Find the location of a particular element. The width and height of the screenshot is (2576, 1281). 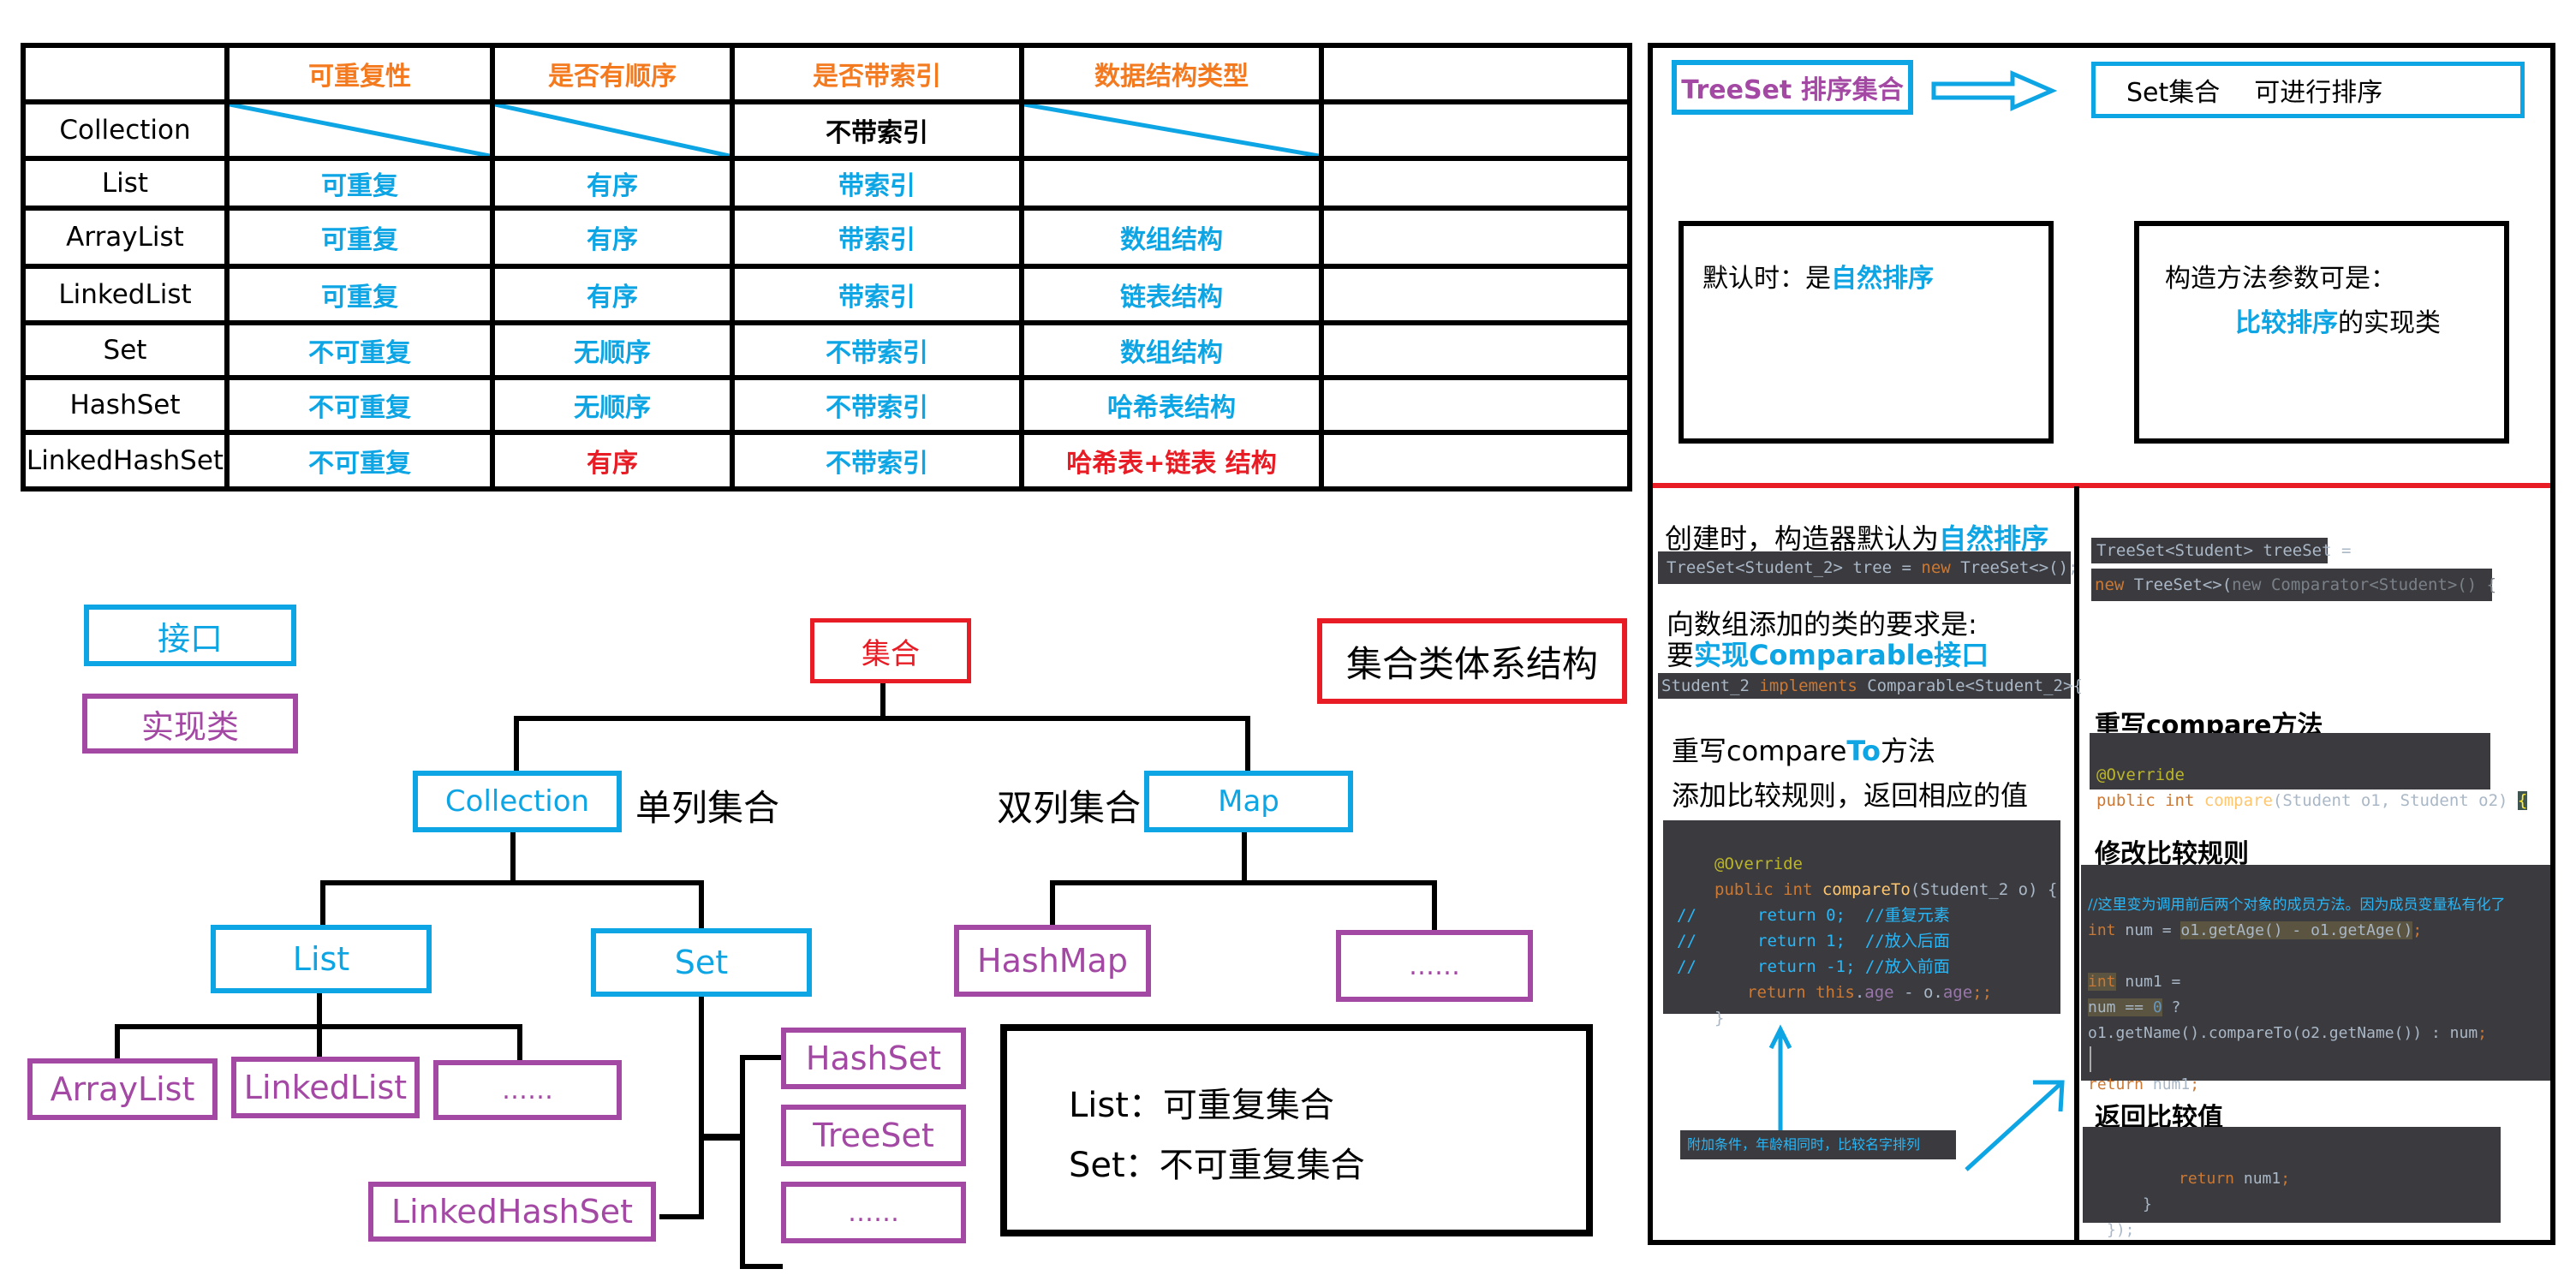

treeset-title-box: TreeSet 排序集合 is located at coordinates (1792, 87).